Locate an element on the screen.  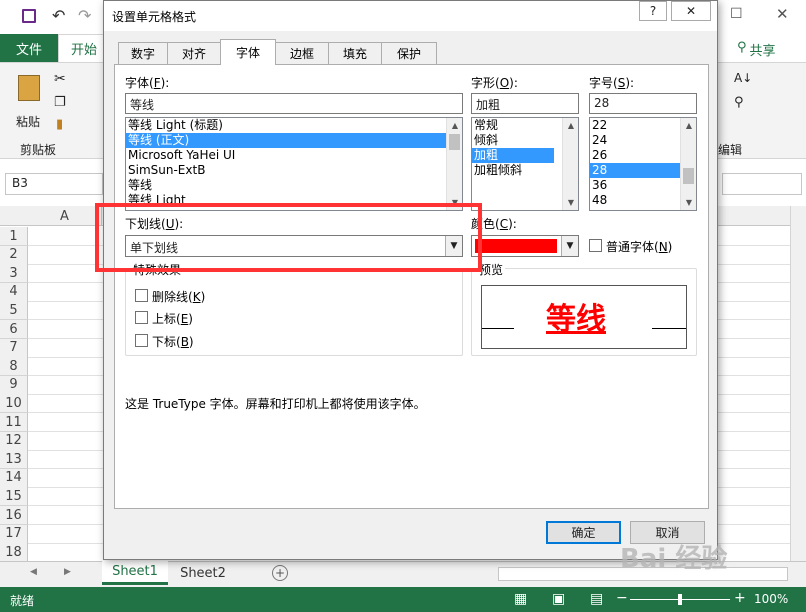
sheet-tab-sheet1: Sheet1 is located at coordinates (135, 573).